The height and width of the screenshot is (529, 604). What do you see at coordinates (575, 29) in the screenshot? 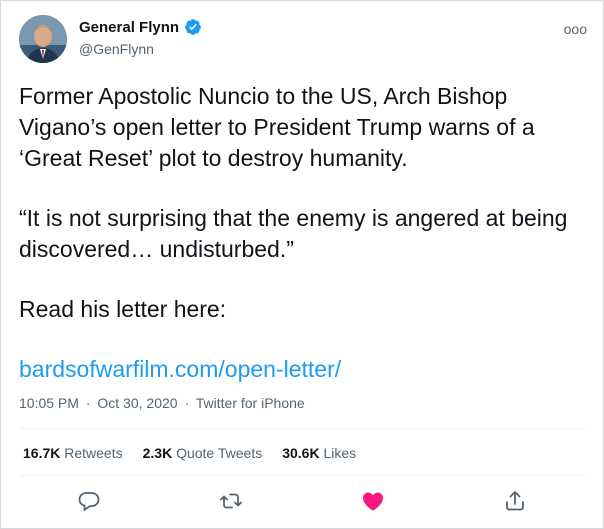
I see `more-icon: ooo` at bounding box center [575, 29].